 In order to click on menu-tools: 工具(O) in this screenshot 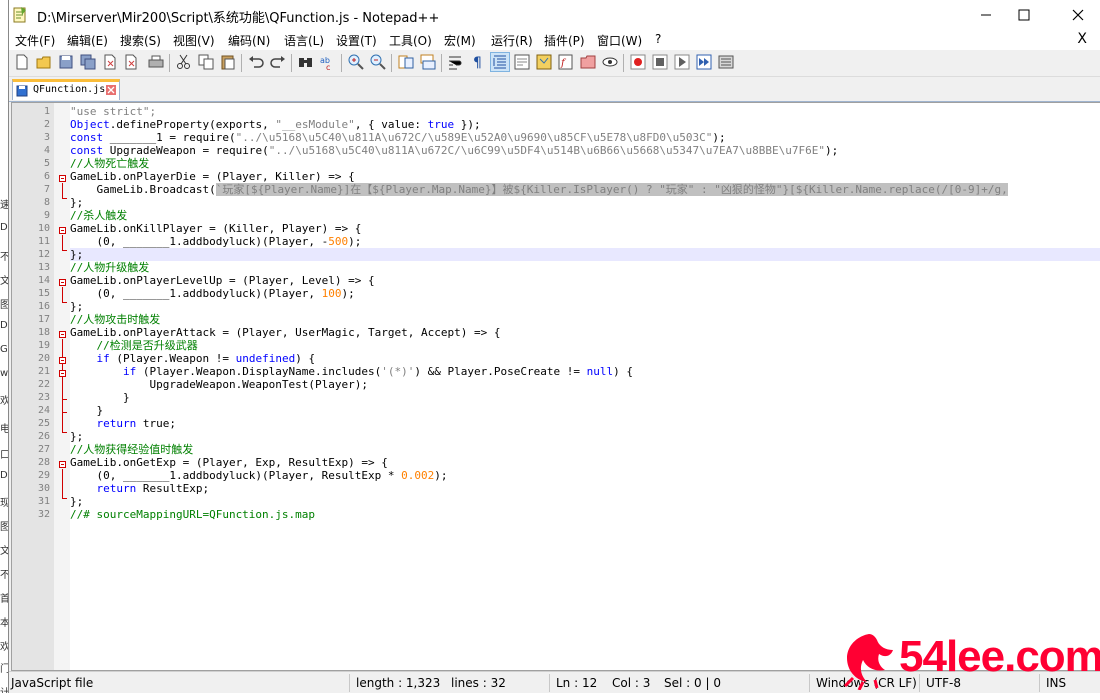, I will do `click(410, 40)`.